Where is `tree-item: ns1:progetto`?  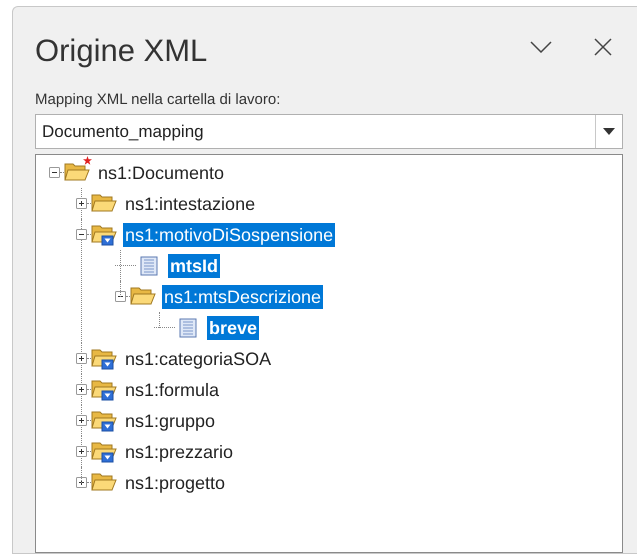
tree-item: ns1:progetto is located at coordinates (175, 482).